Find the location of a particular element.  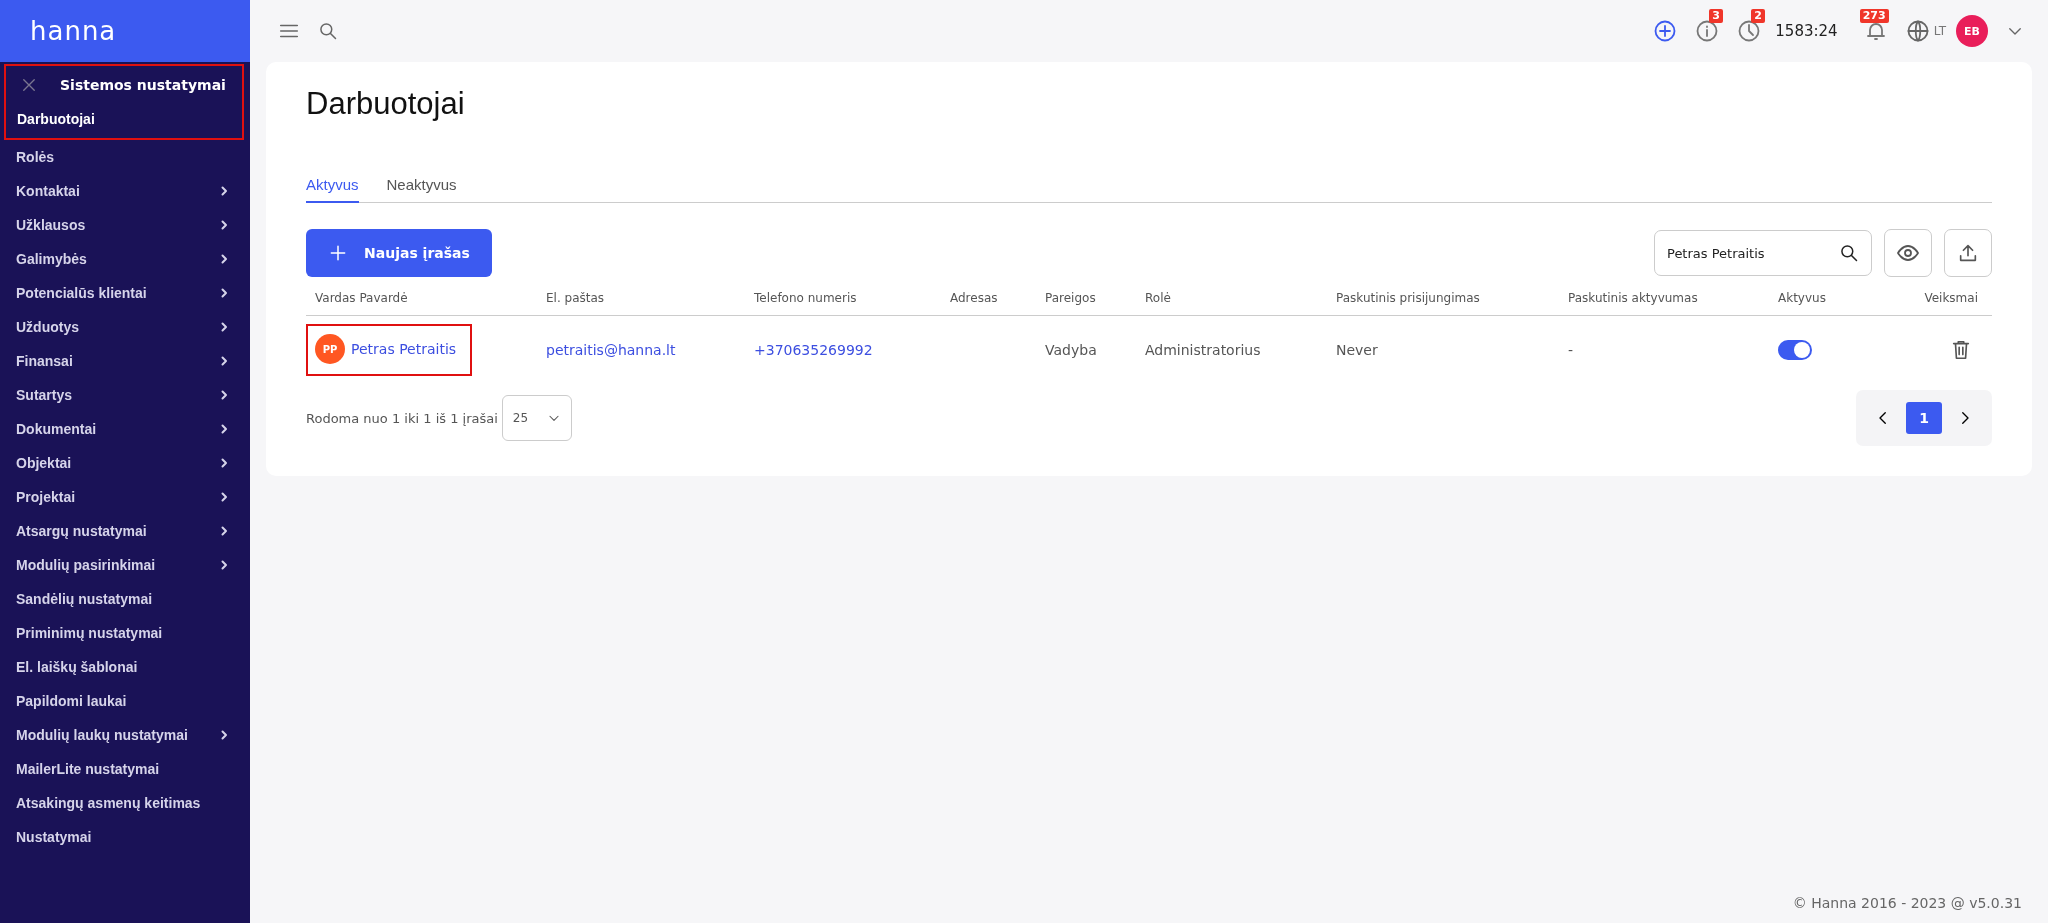

column-header: Telefono numeris is located at coordinates (843, 303).